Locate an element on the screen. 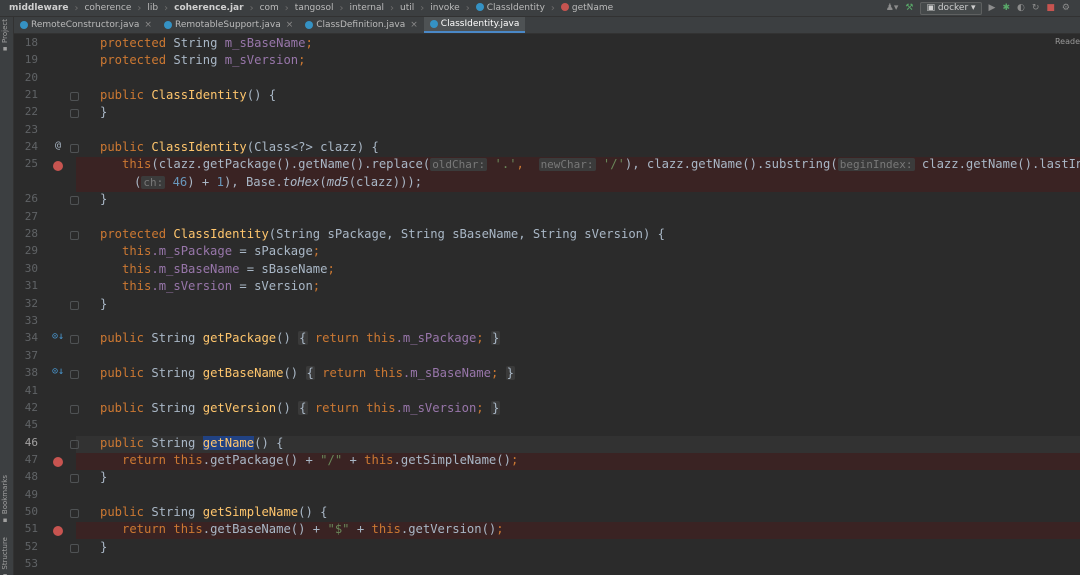 This screenshot has height=575, width=1080. line-number: 49 is located at coordinates (26, 494).